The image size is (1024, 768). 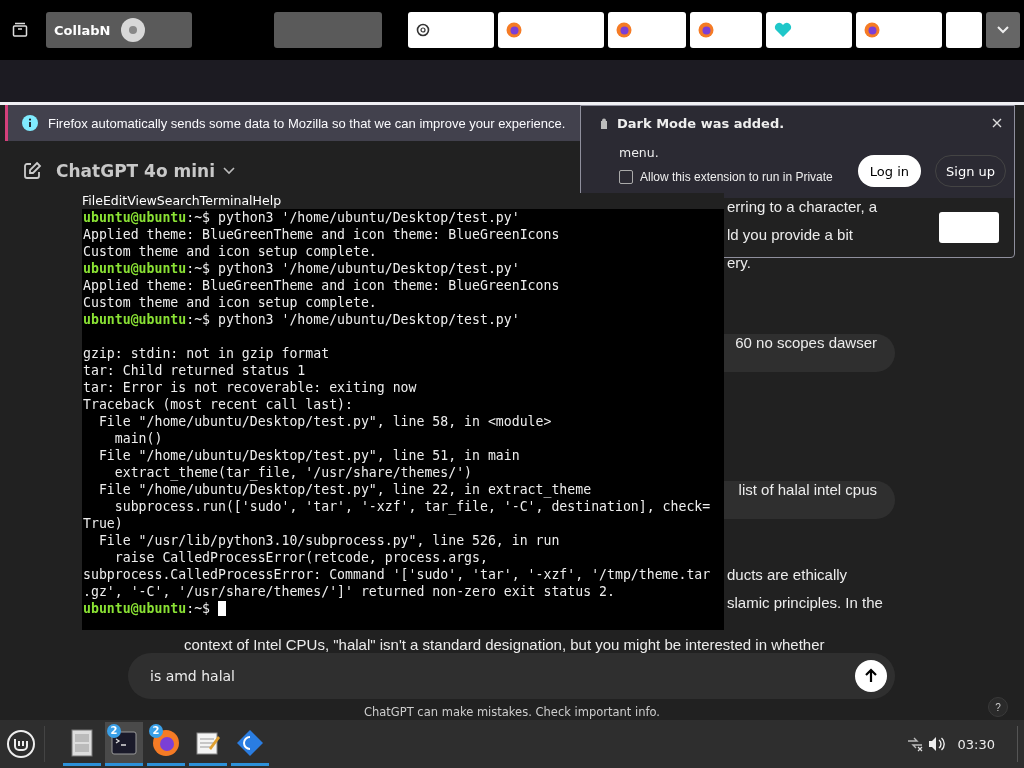 What do you see at coordinates (103, 523) in the screenshot?
I see `terminal-output: True)` at bounding box center [103, 523].